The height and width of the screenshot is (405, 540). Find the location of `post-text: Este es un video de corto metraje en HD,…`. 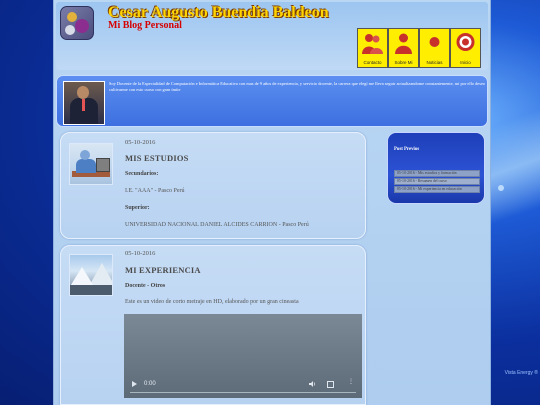

post-text: Este es un video de corto metraje en HD,… is located at coordinates (212, 302).